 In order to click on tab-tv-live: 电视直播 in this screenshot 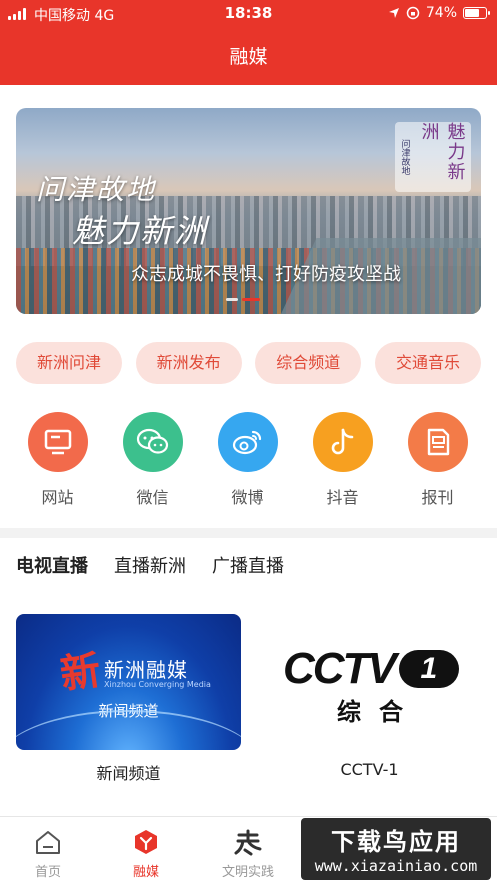, I will do `click(52, 565)`.